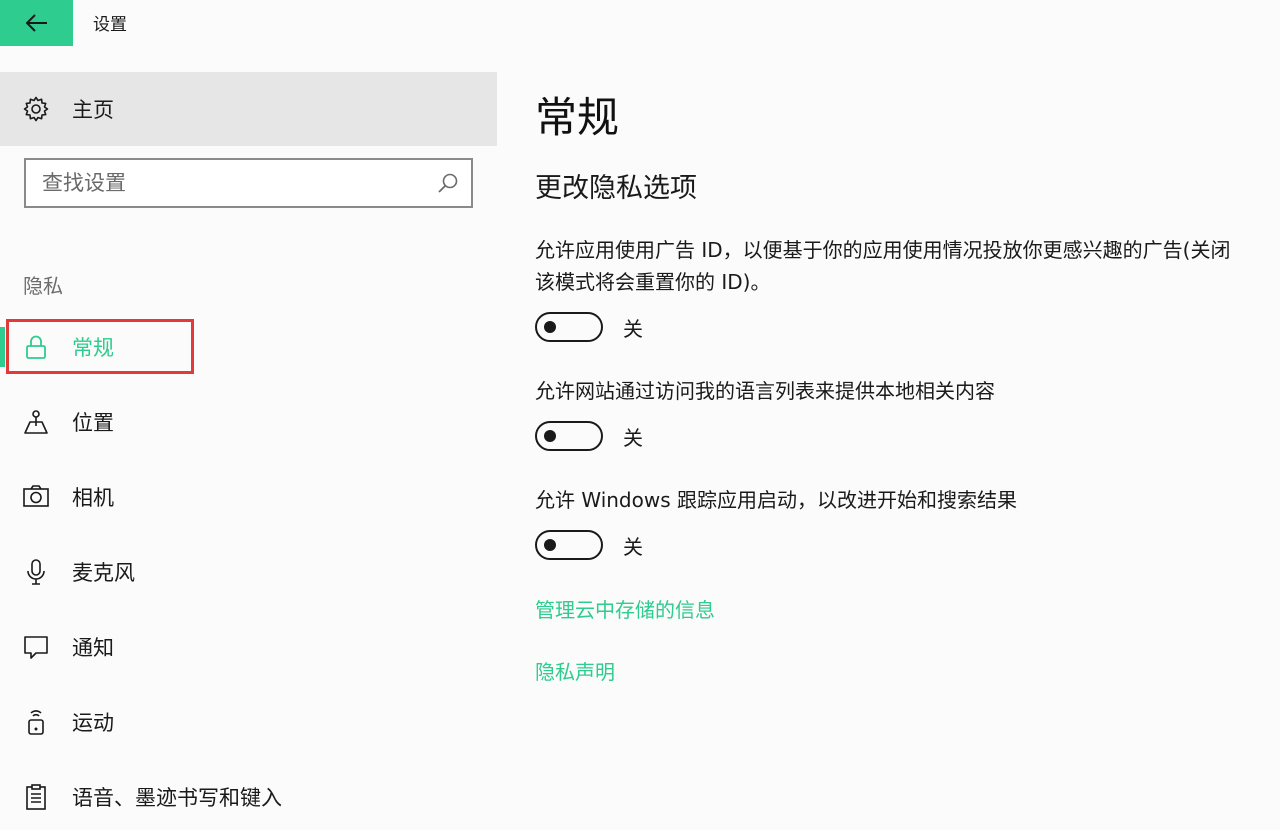  What do you see at coordinates (226, 183) in the screenshot?
I see `search-input` at bounding box center [226, 183].